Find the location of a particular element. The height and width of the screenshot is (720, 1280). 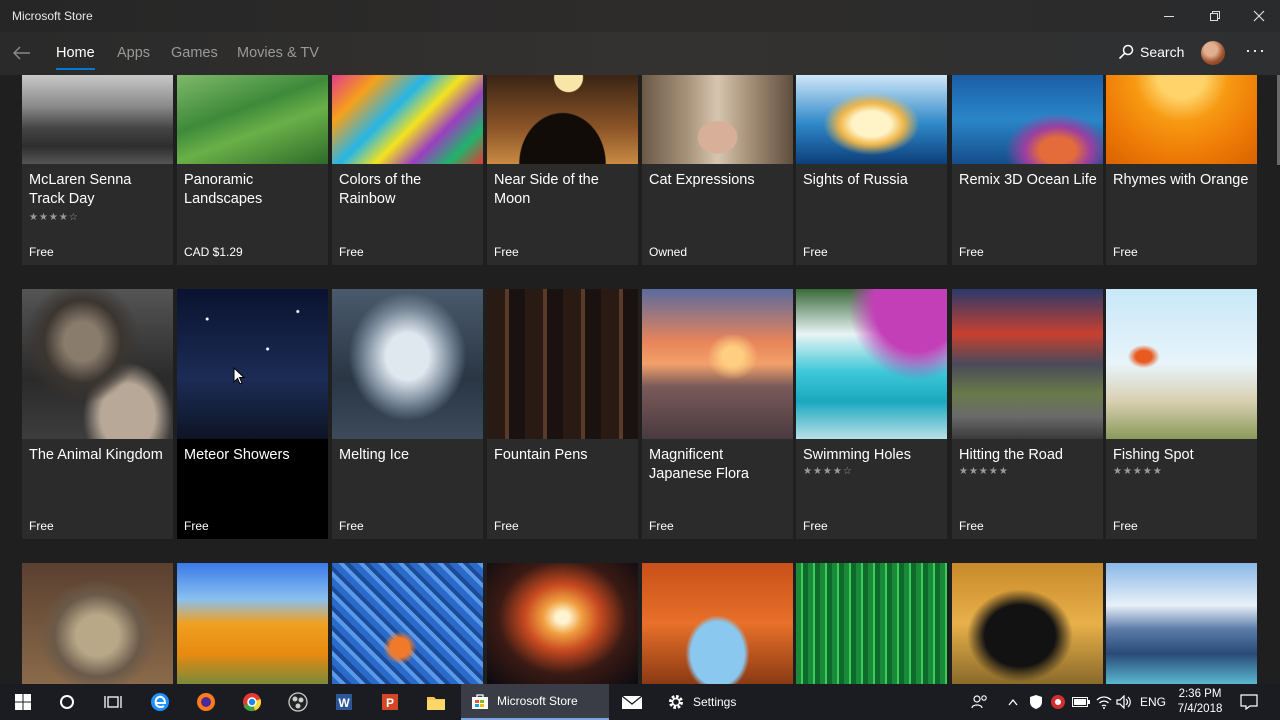

tile-near-side-of-the-moon: Near Side of the Moon Free is located at coordinates (562, 170).